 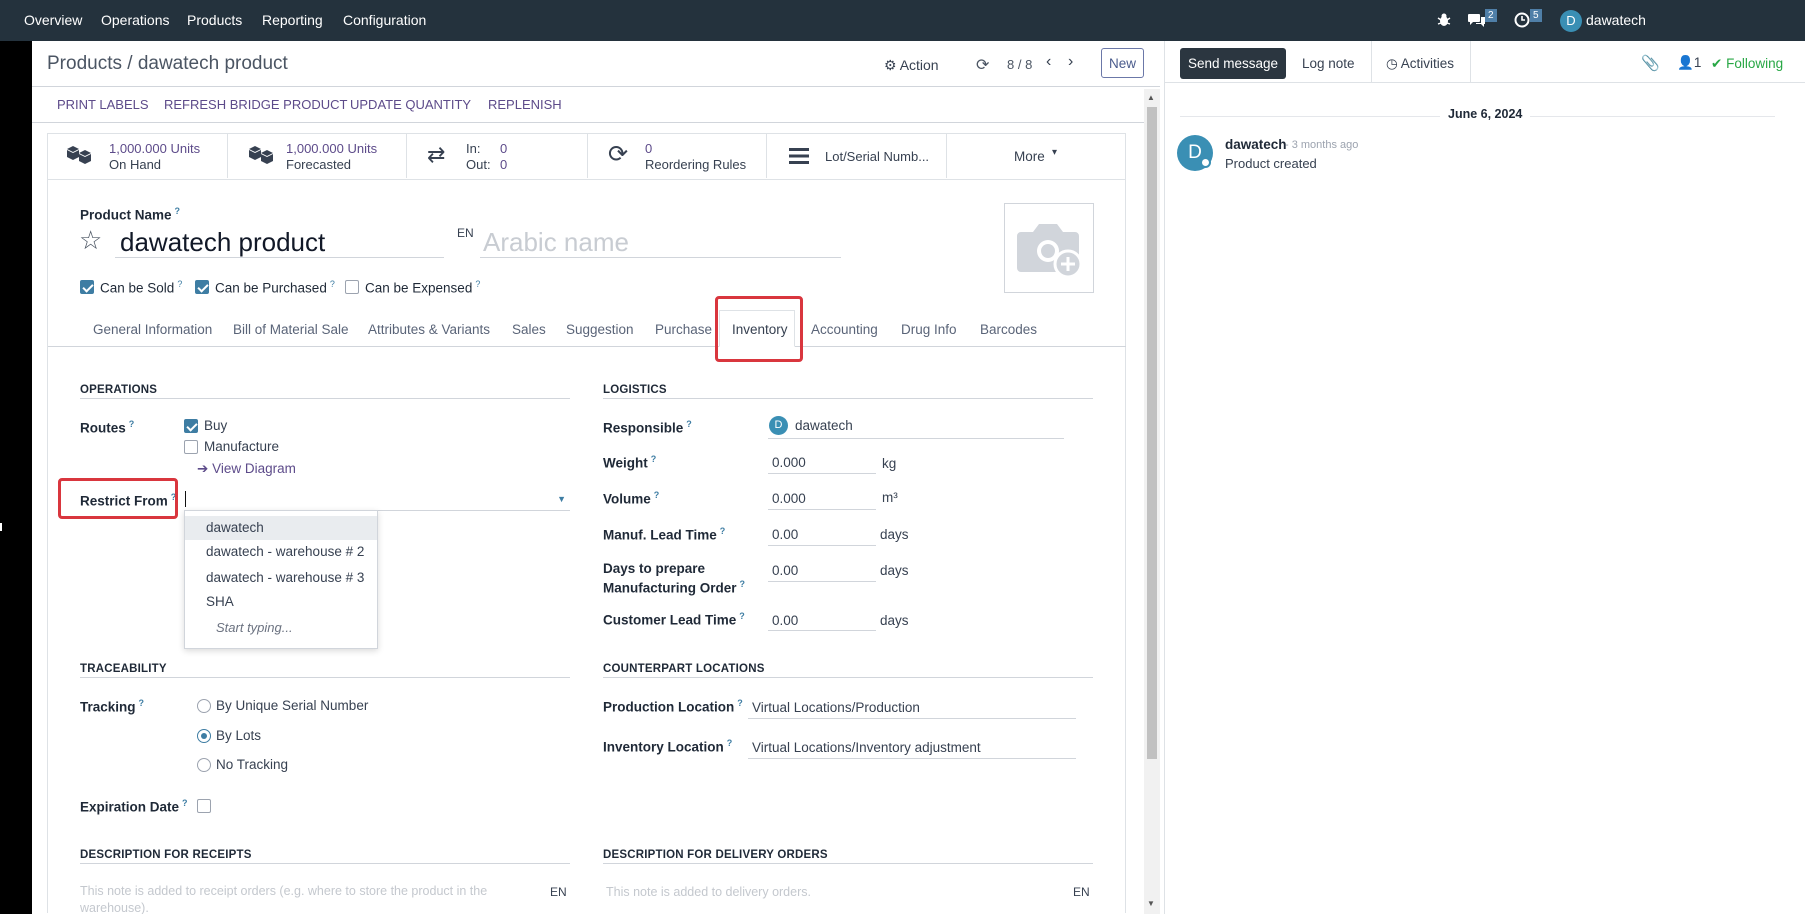 I want to click on menu-configuration: Configuration, so click(x=384, y=20).